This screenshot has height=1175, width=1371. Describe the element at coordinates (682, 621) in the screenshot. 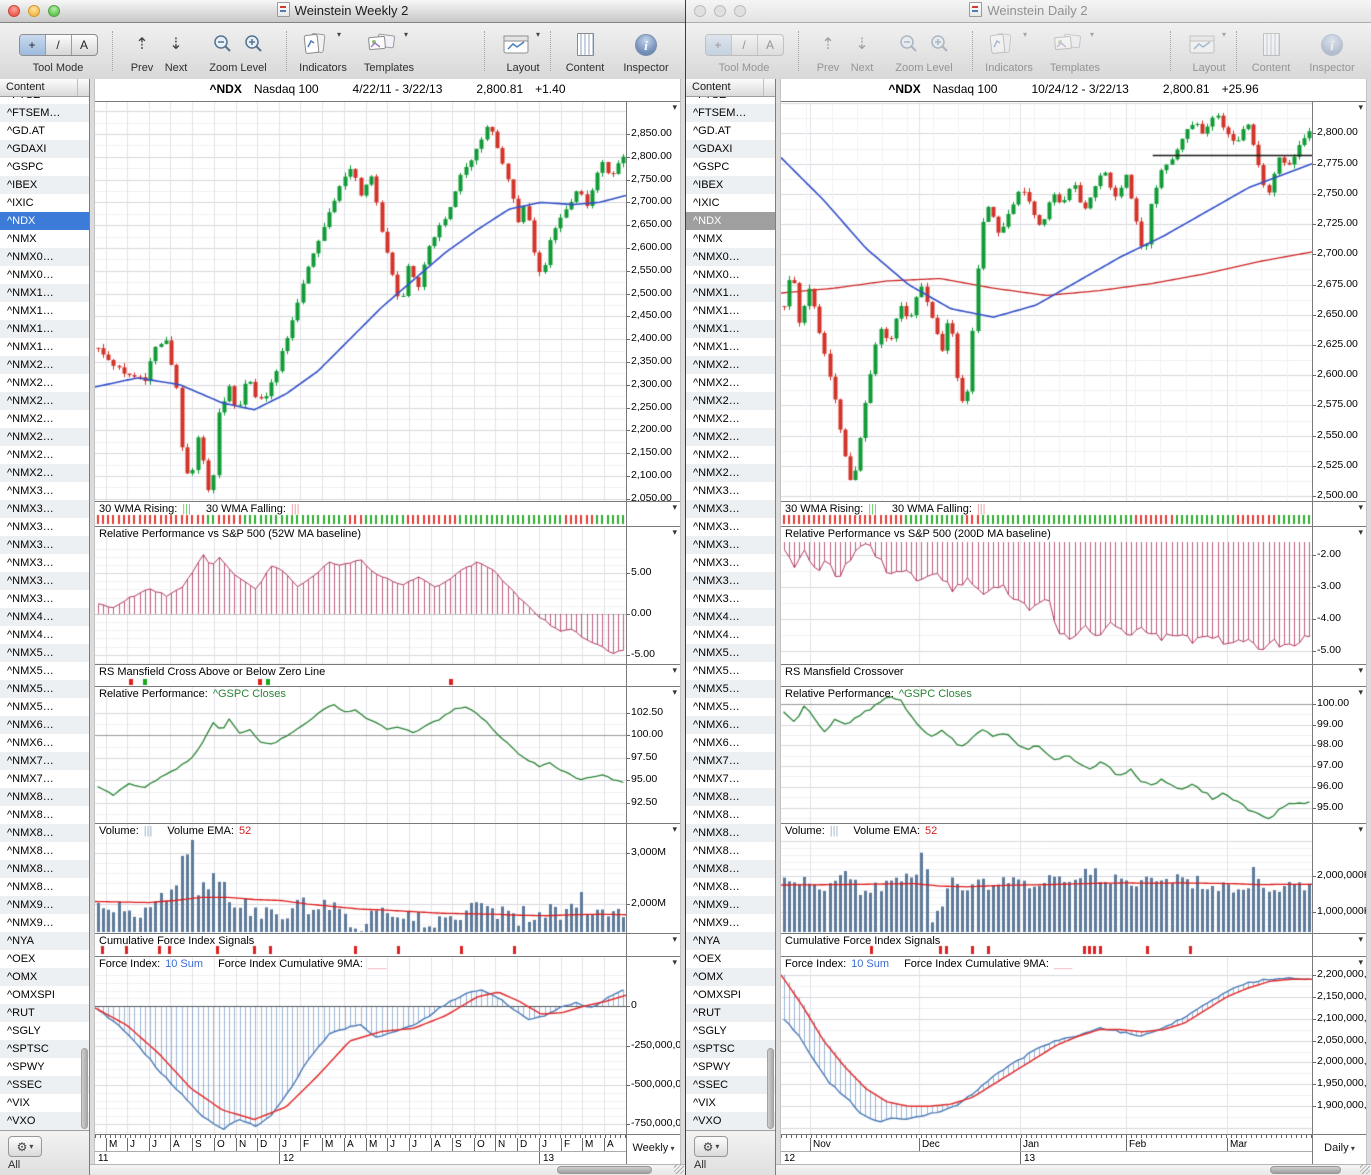

I see `chart-right-scroll-strip` at that location.